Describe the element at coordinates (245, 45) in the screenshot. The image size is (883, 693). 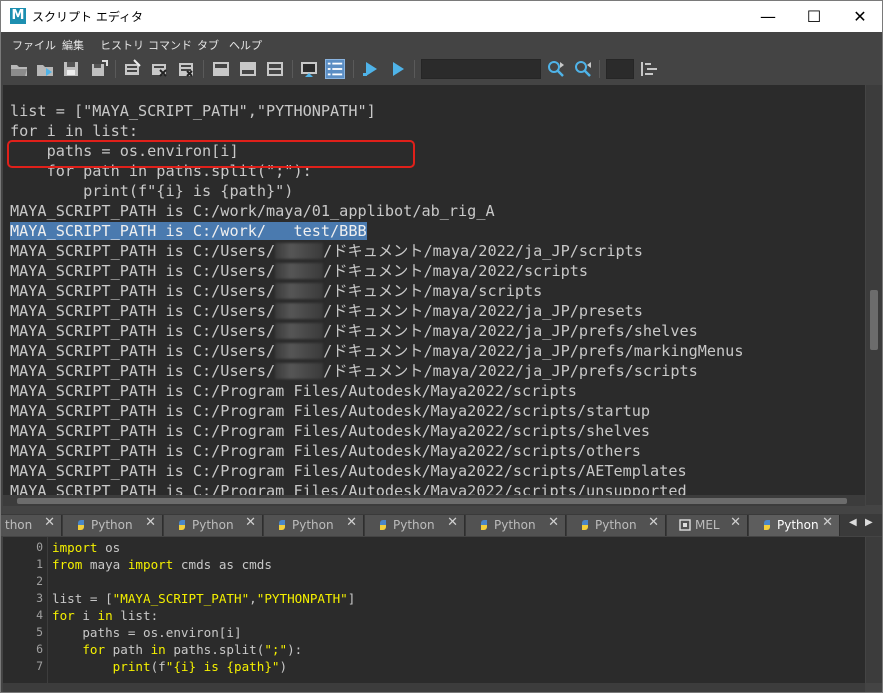
I see `menu-help: ヘルプ` at that location.